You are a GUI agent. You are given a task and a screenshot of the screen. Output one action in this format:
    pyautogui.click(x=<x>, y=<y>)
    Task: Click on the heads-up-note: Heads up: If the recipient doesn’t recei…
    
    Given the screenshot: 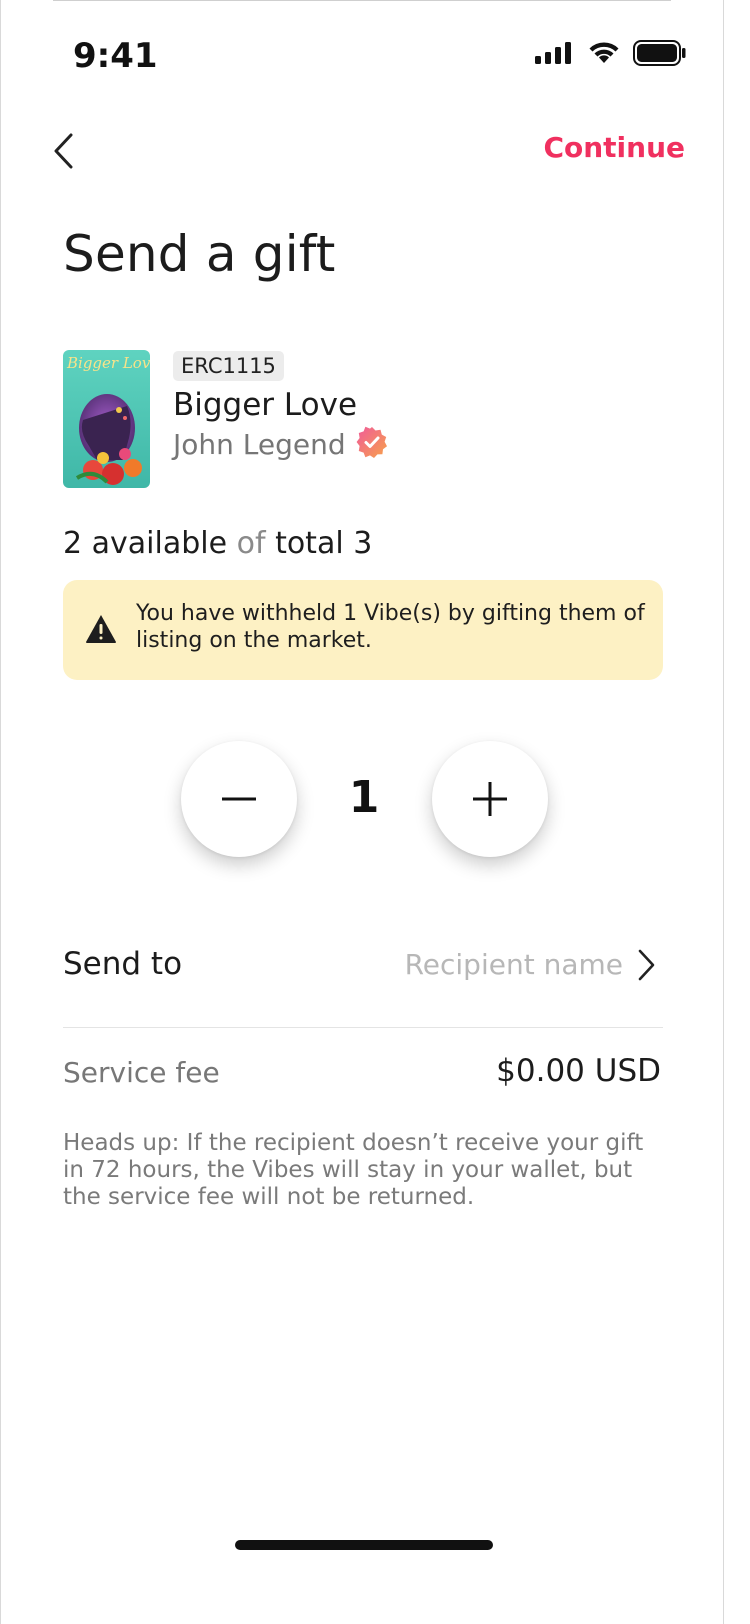 What is the action you would take?
    pyautogui.click(x=353, y=1170)
    